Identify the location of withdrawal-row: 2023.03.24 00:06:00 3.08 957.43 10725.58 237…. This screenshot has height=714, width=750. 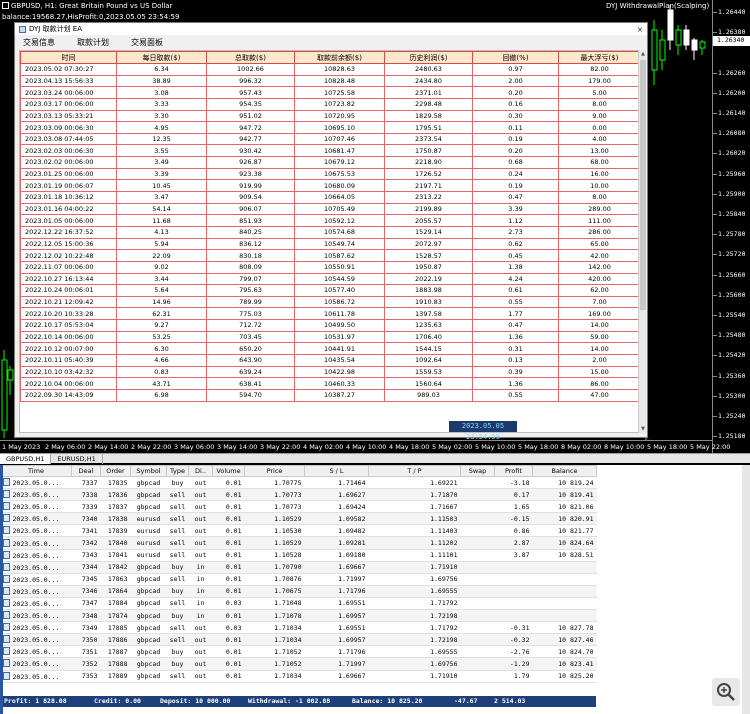
(329, 92).